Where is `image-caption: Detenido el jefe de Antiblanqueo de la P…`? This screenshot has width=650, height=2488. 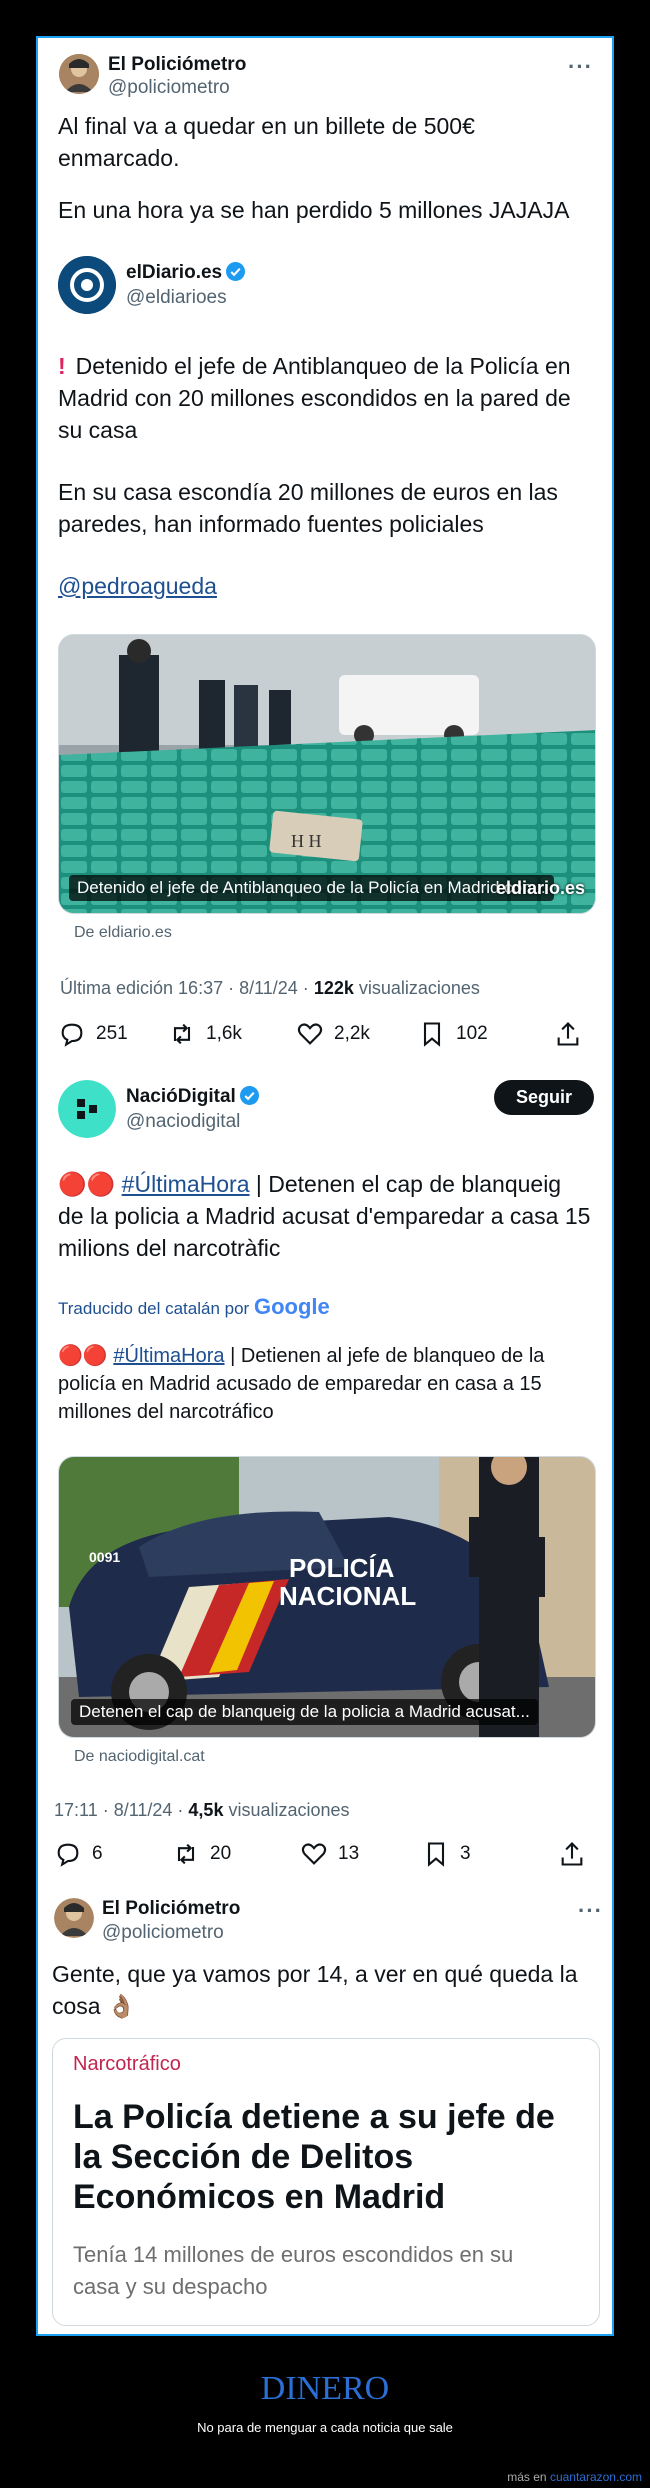
image-caption: Detenido el jefe de Antiblanqueo de la P… is located at coordinates (311, 888).